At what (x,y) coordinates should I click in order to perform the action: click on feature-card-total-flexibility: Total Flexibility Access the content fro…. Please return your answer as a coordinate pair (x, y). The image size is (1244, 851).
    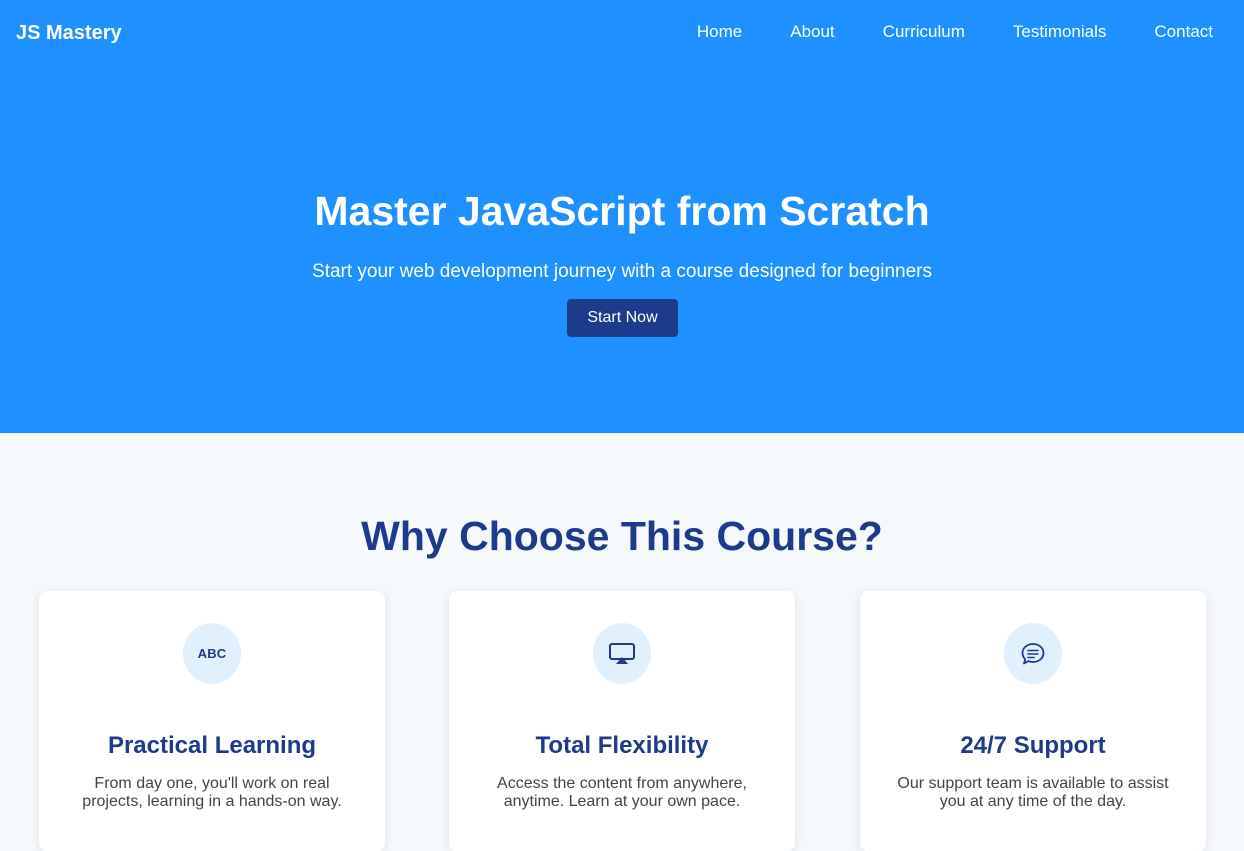
    Looking at the image, I should click on (622, 721).